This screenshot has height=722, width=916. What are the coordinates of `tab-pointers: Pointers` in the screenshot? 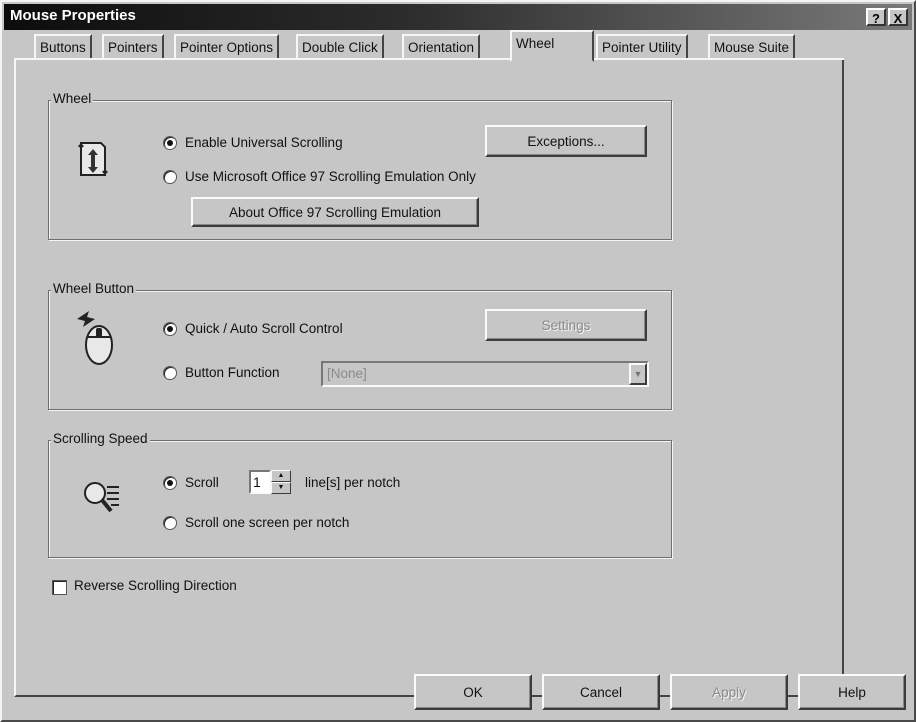 It's located at (133, 47).